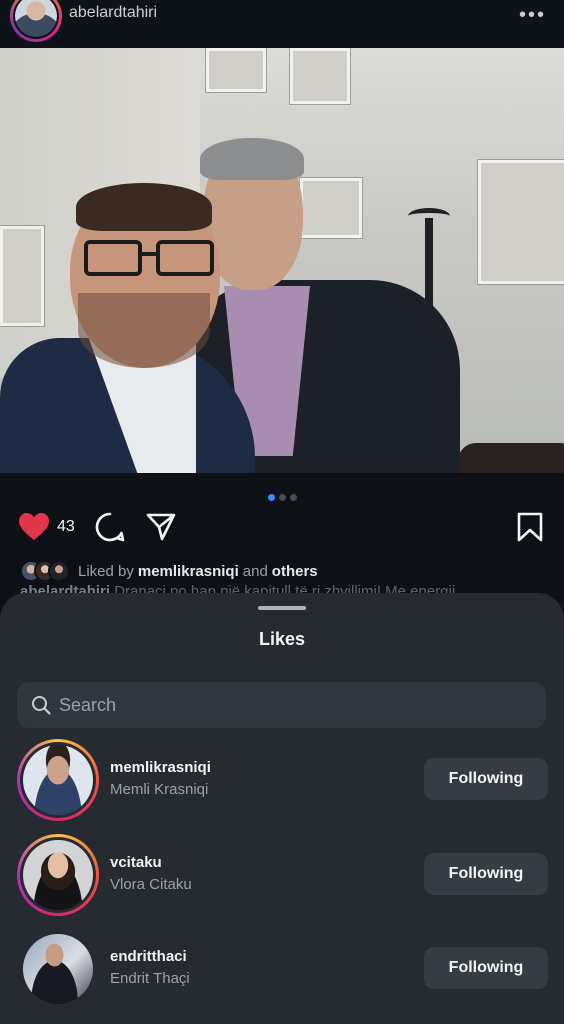 This screenshot has height=1024, width=564. What do you see at coordinates (106, 571) in the screenshot?
I see `liked-by-prefix: Liked by` at bounding box center [106, 571].